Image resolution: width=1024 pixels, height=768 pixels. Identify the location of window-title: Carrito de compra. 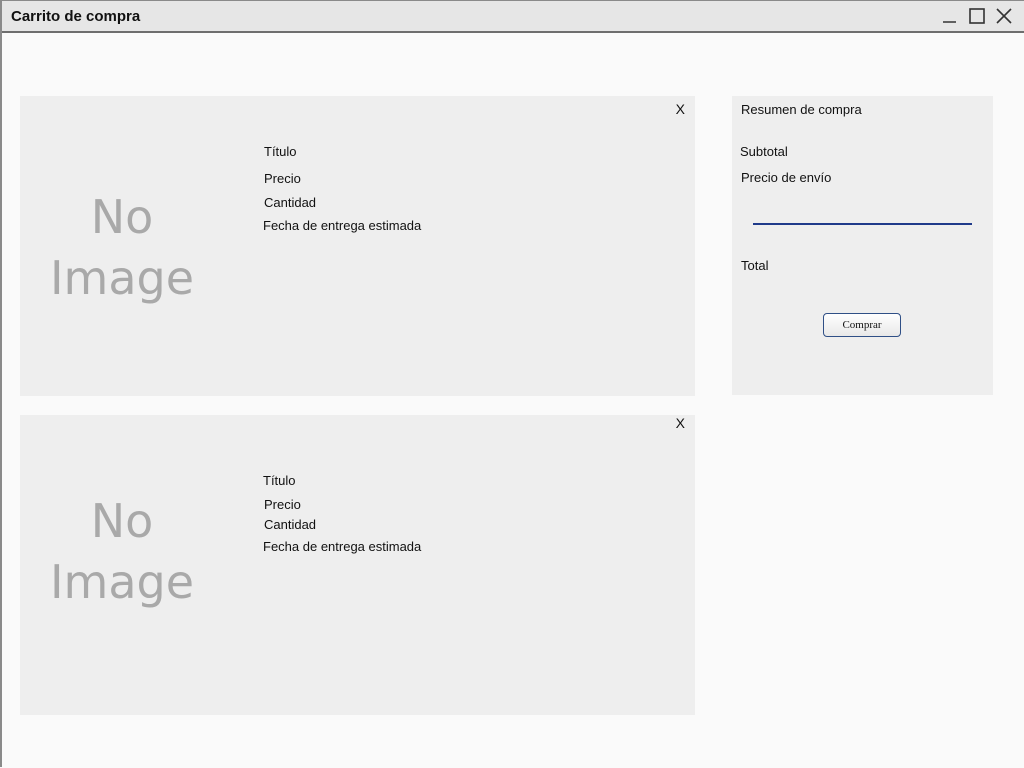
(76, 16).